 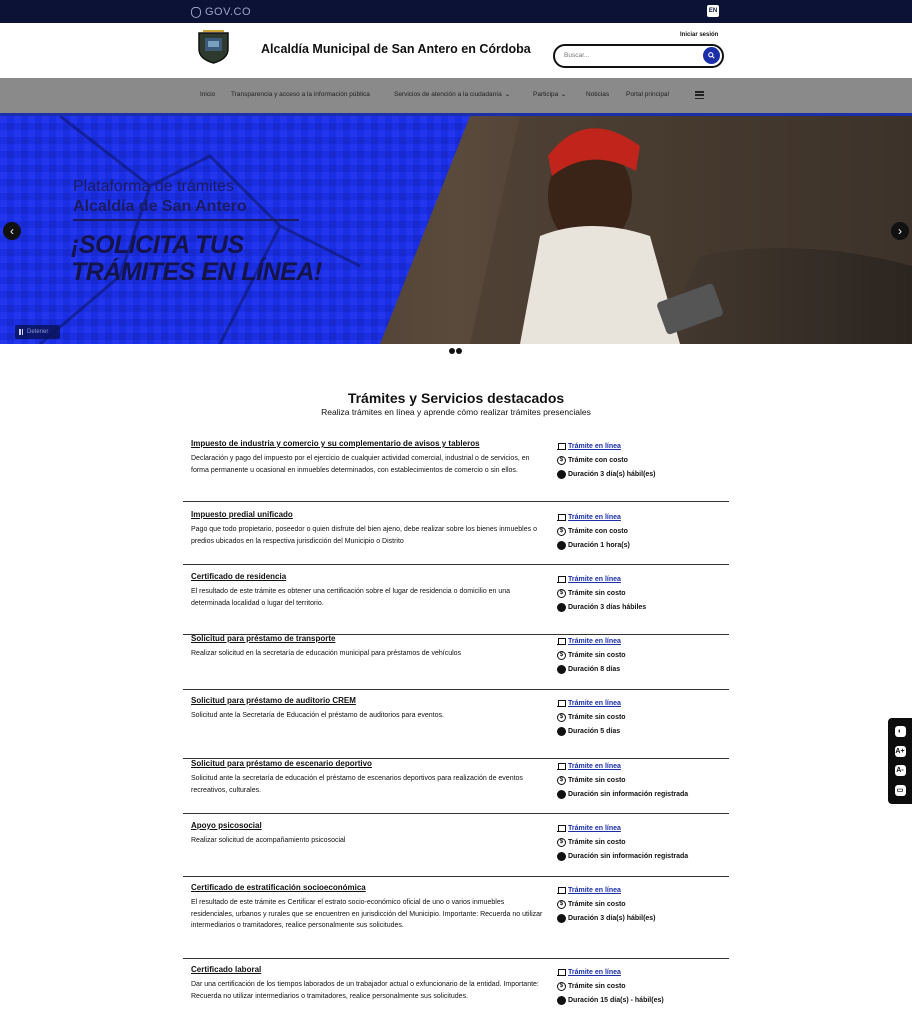 I want to click on duration-label: Duración 3 días hábiles, so click(x=607, y=607).